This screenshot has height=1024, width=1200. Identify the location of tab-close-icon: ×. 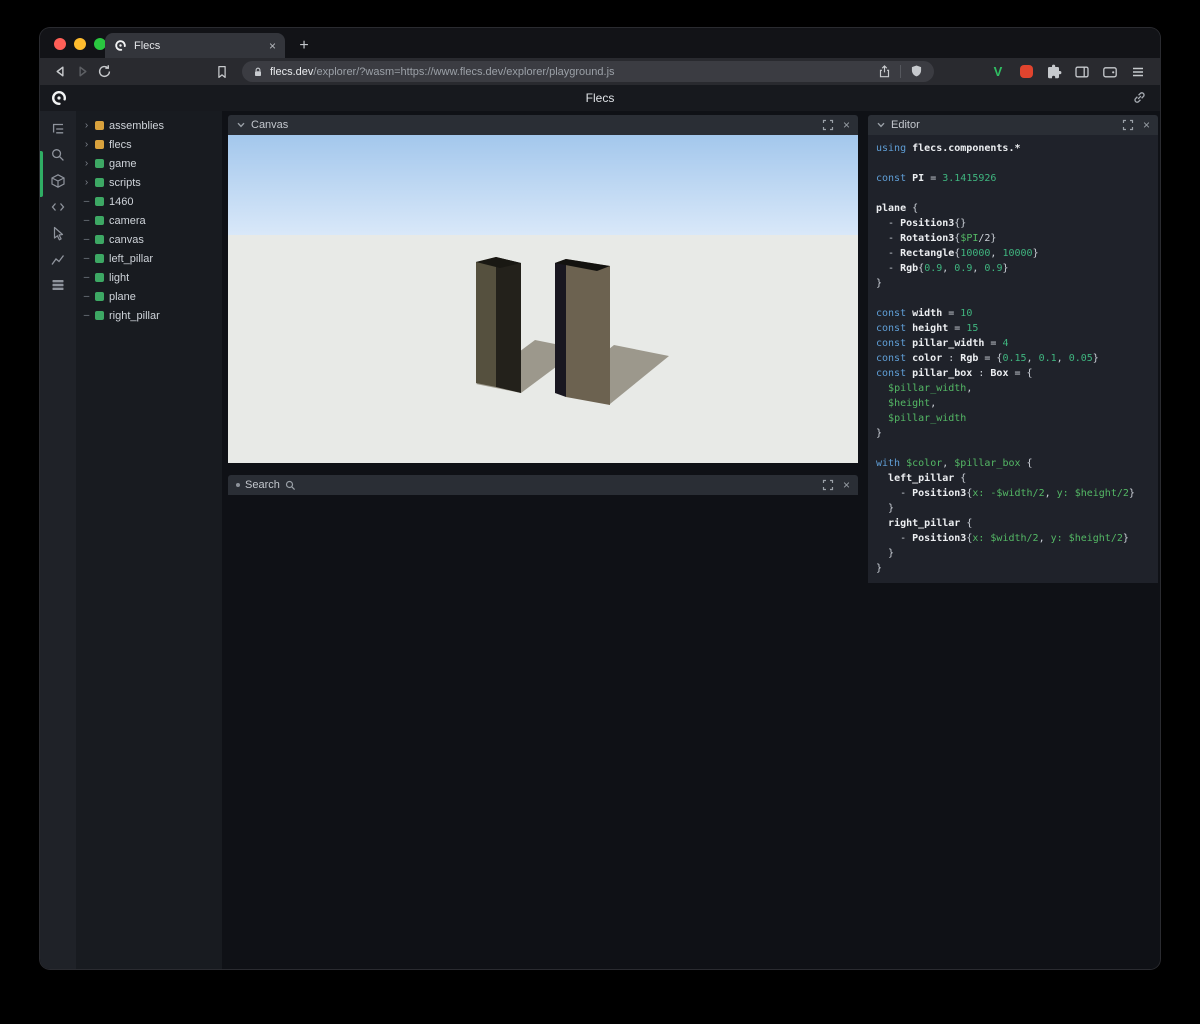
(272, 46).